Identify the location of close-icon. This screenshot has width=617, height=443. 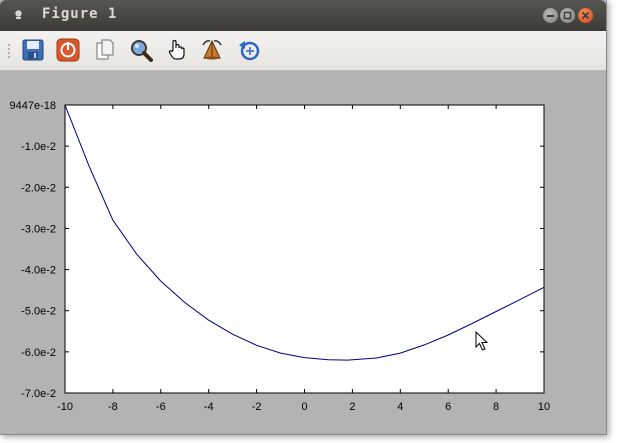
(585, 15).